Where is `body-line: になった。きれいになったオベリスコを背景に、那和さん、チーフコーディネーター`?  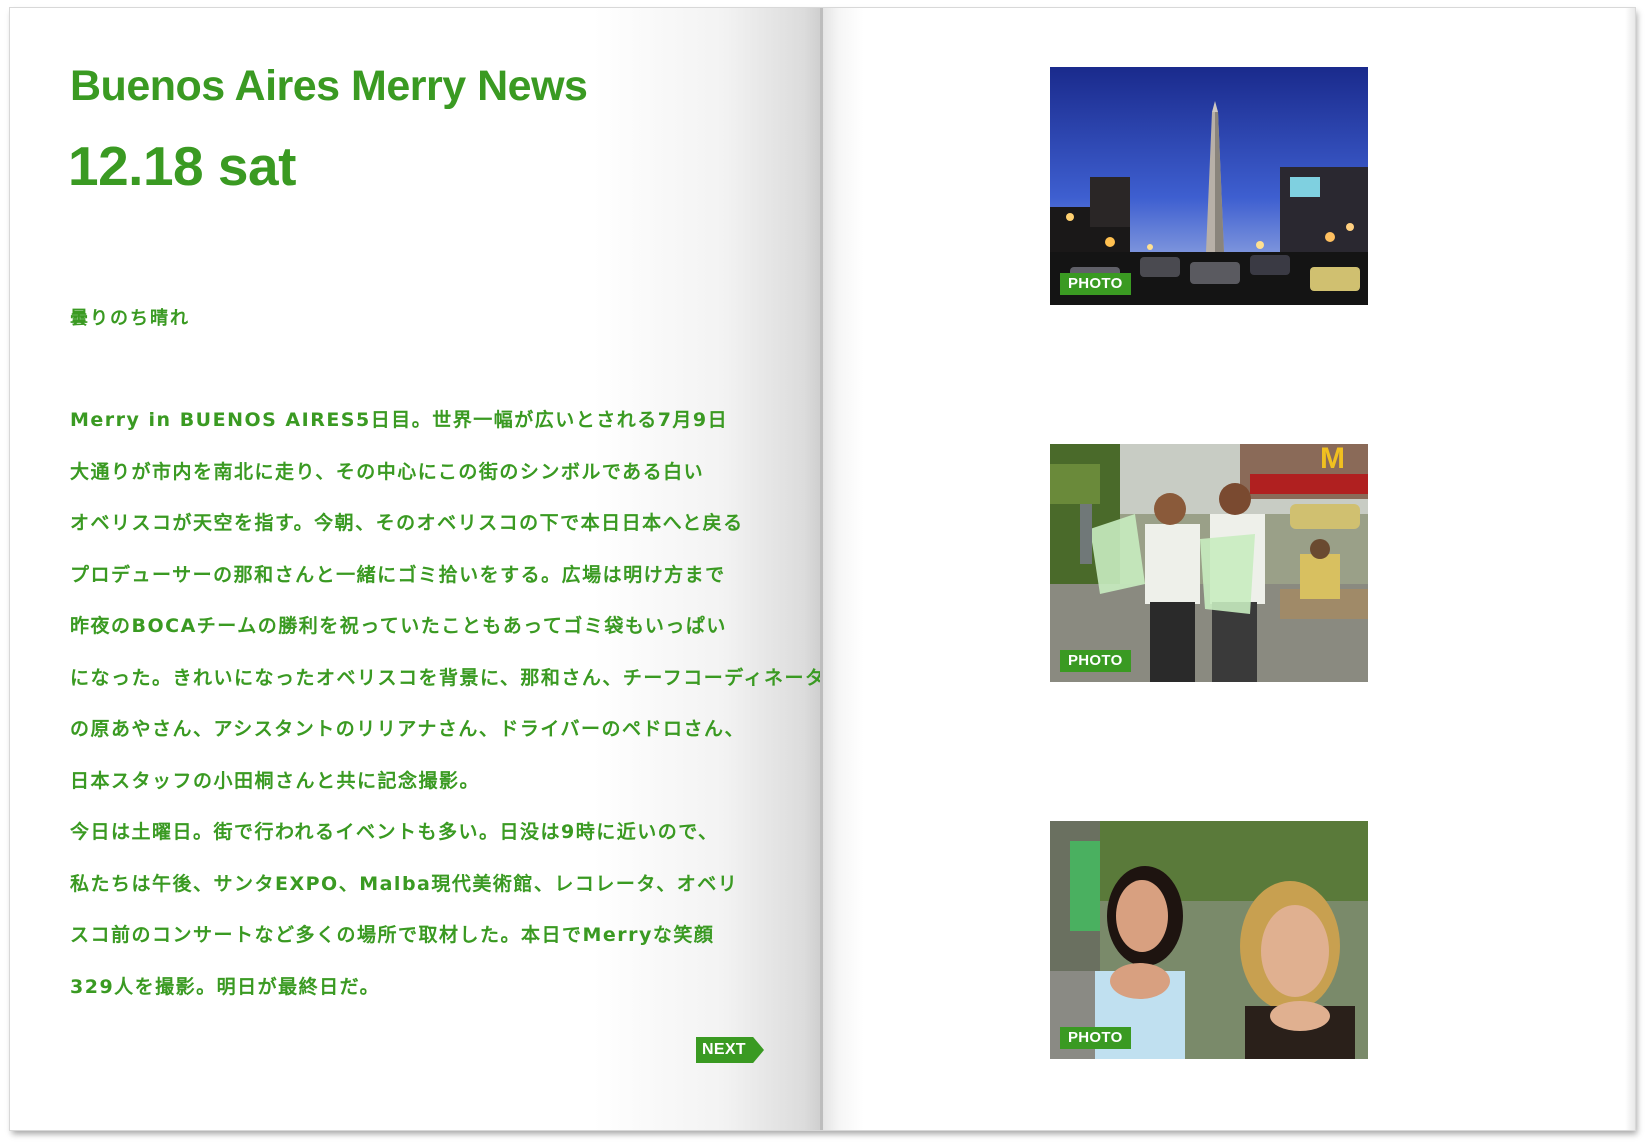 body-line: になった。きれいになったオベリスコを背景に、那和さん、チーフコーディネーター is located at coordinates (458, 677).